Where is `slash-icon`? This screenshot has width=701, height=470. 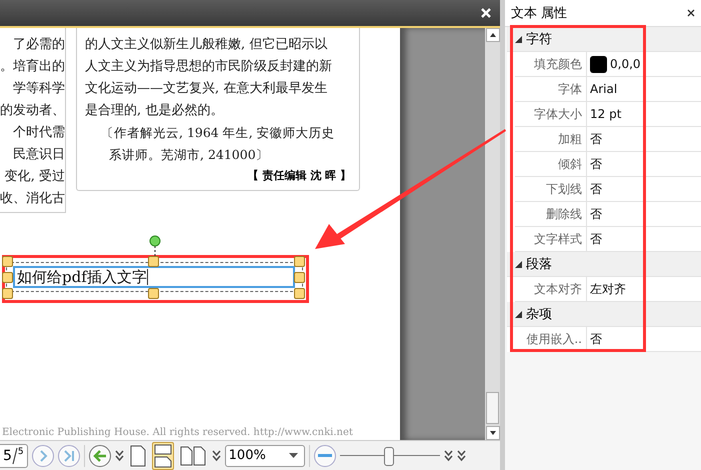
slash-icon is located at coordinates (15, 455).